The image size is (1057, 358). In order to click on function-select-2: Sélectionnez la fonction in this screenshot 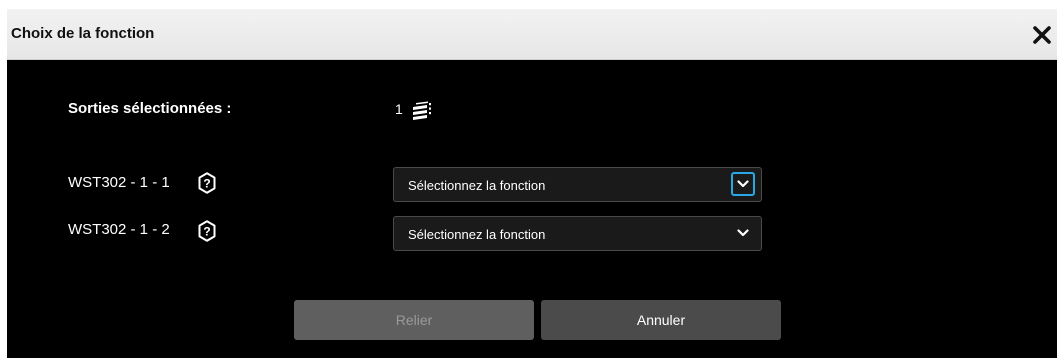, I will do `click(577, 233)`.